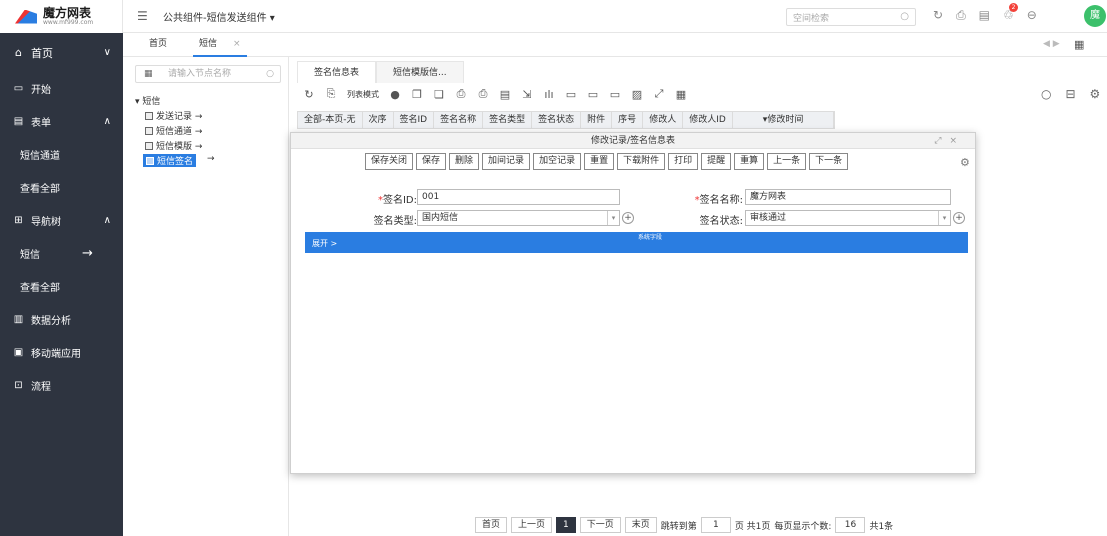 The image size is (1107, 536). Describe the element at coordinates (395, 94) in the screenshot. I see `add-icon: ●` at that location.